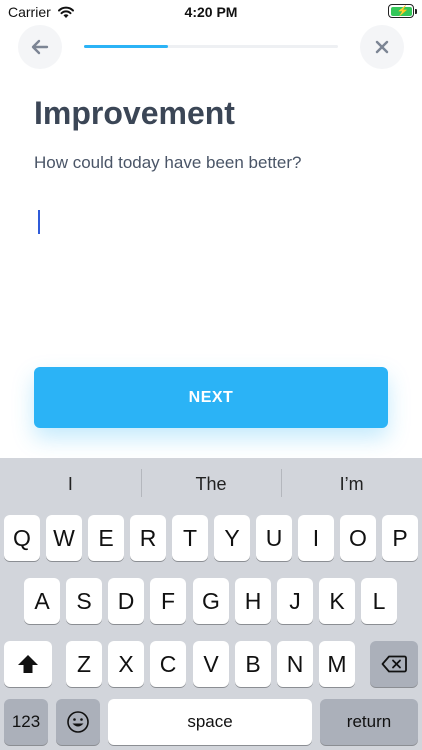  I want to click on prompt-question: How could today have been better?, so click(168, 162).